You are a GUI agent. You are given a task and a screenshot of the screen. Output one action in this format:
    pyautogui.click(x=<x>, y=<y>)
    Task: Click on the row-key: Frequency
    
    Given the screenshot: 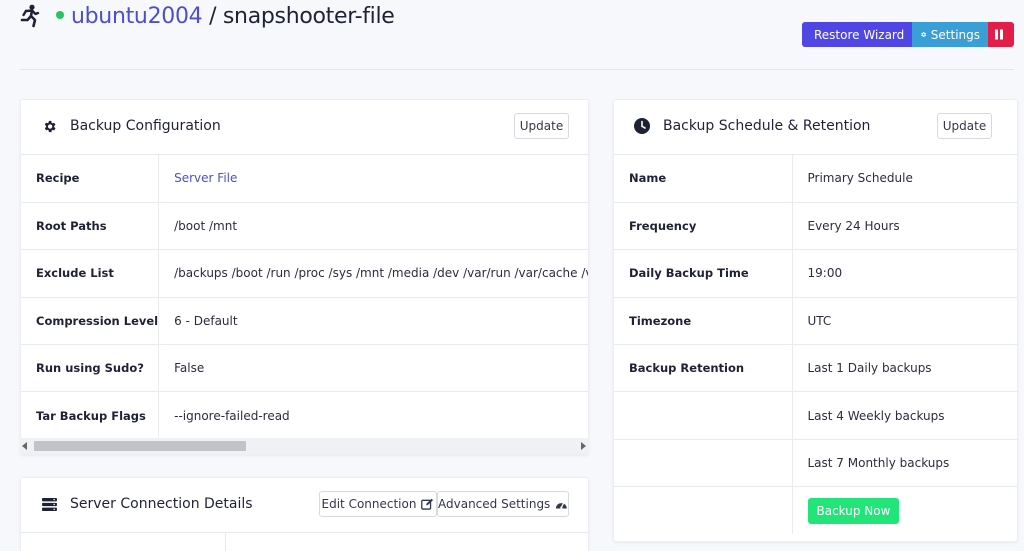 What is the action you would take?
    pyautogui.click(x=703, y=226)
    